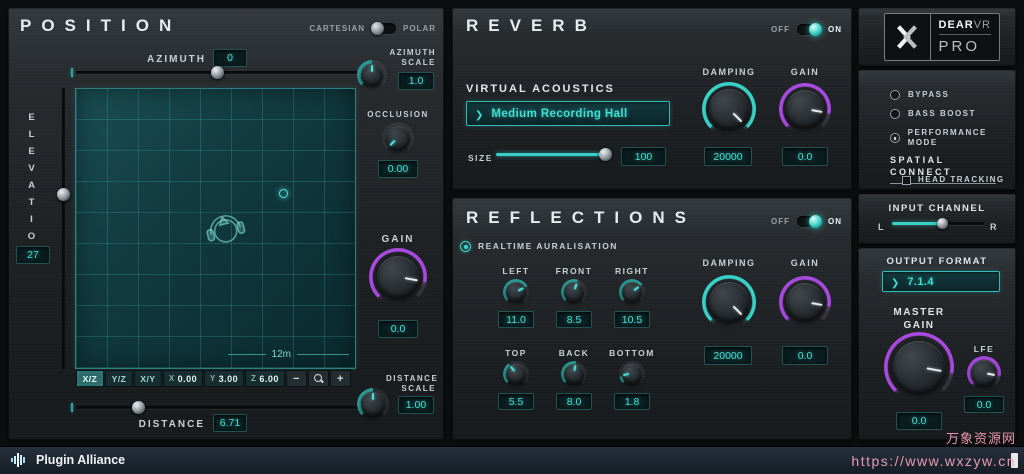 The height and width of the screenshot is (474, 1024). Describe the element at coordinates (632, 401) in the screenshot. I see `reflection-bottom-value: 1.8` at that location.